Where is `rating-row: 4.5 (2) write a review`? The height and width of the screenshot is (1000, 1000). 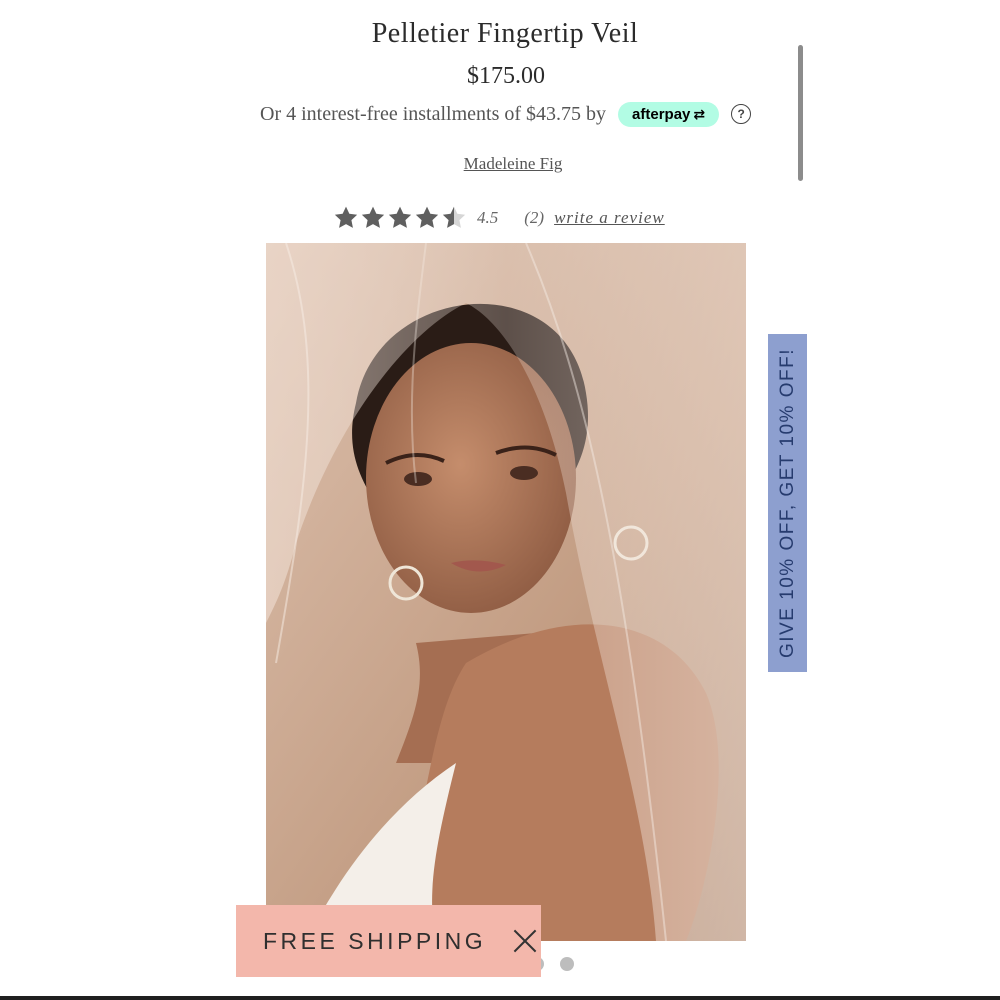
rating-row: 4.5 (2) write a review is located at coordinates (499, 218).